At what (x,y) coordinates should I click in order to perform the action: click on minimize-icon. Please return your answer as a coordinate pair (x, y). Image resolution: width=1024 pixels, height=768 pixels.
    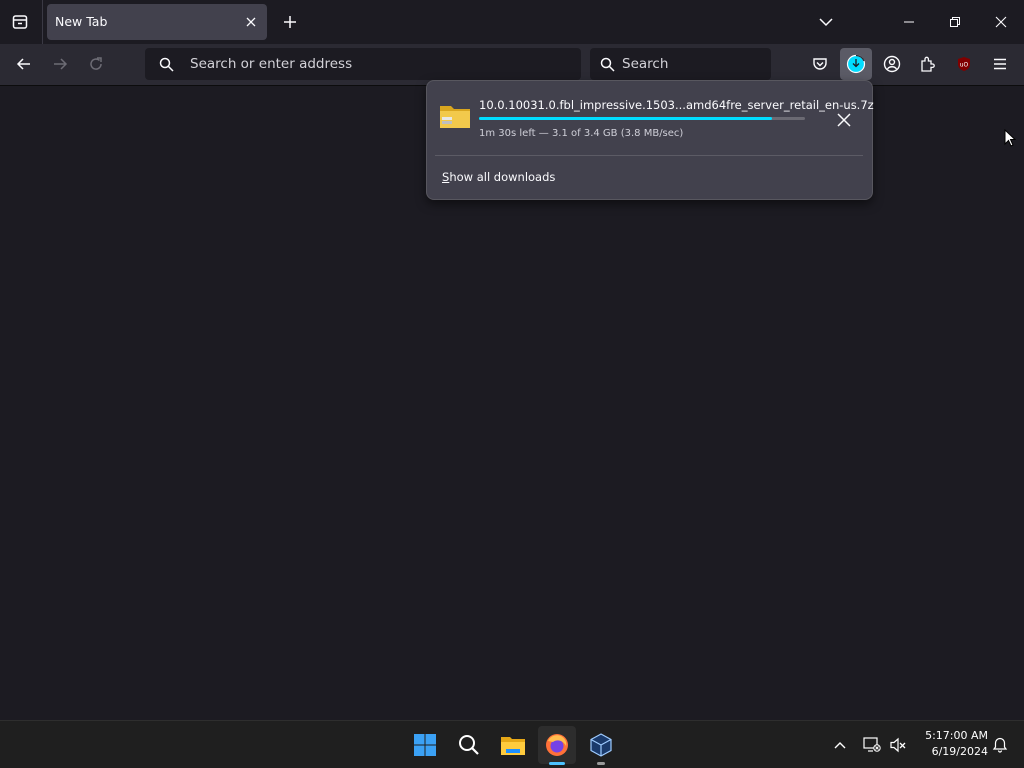
    Looking at the image, I should click on (909, 22).